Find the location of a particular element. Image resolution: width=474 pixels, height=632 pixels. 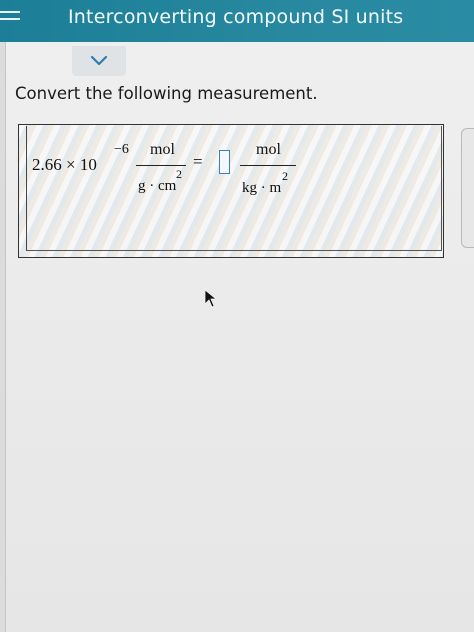

side-panel-tab is located at coordinates (467, 188).